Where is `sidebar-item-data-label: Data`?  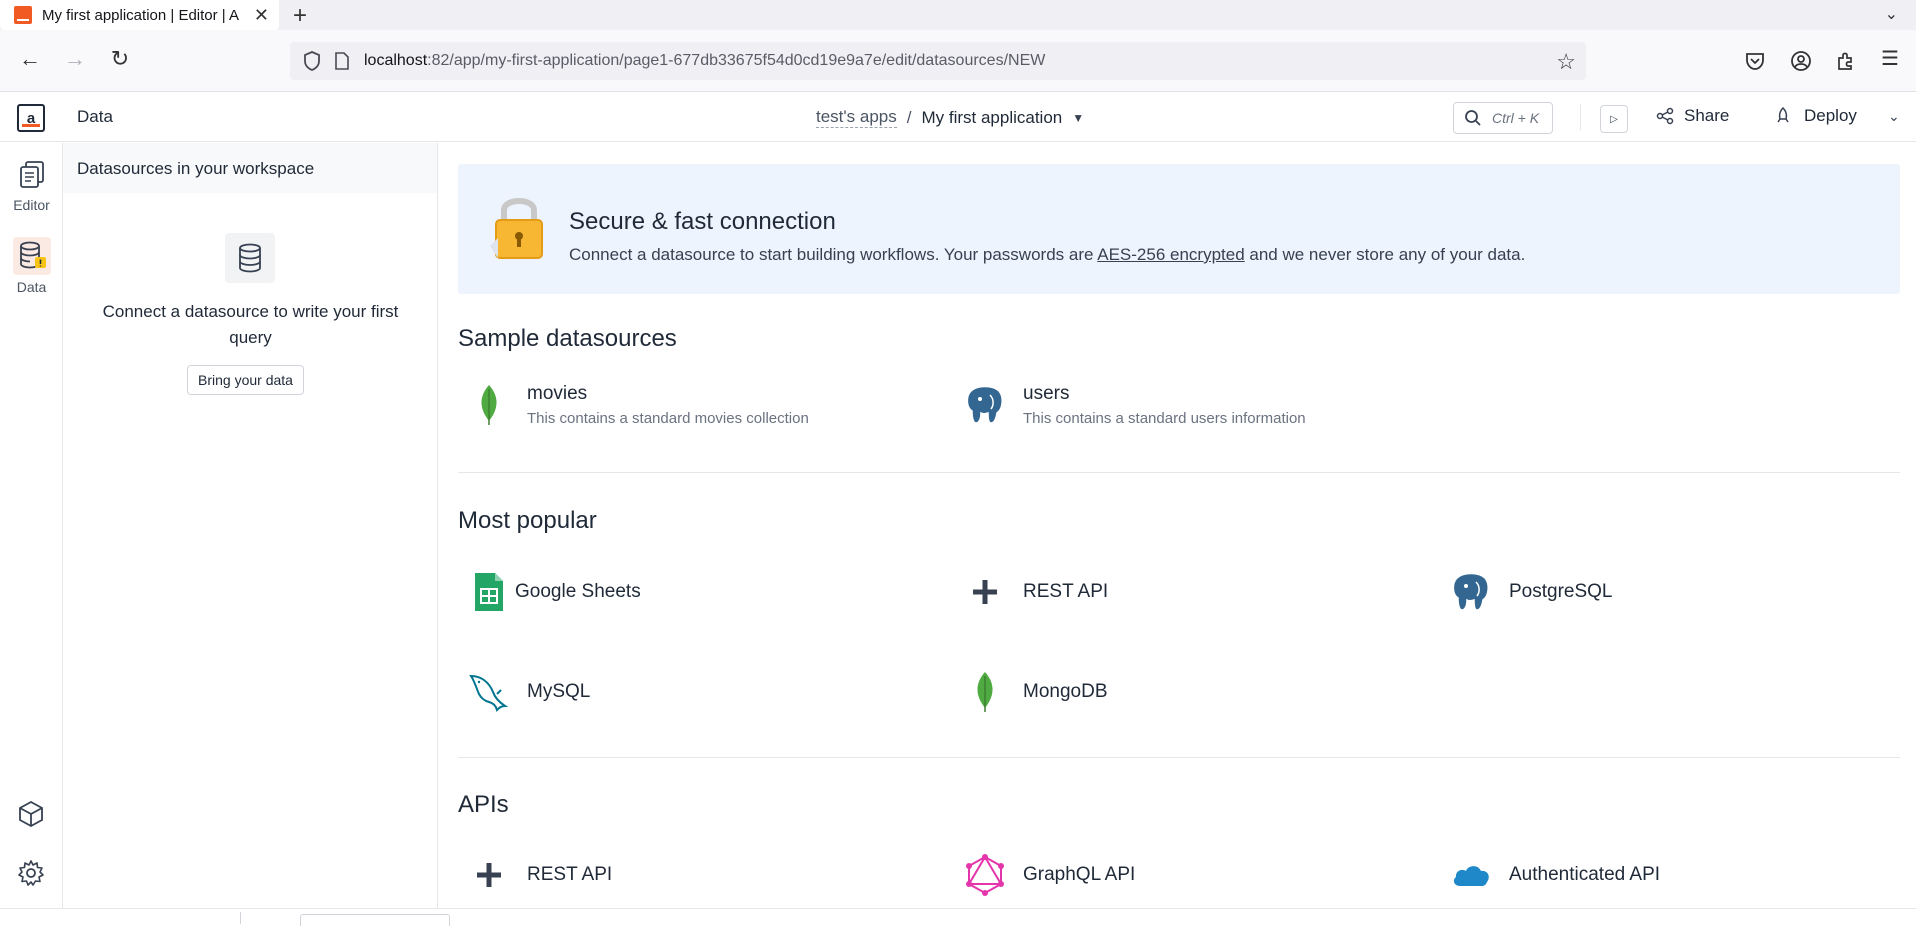 sidebar-item-data-label: Data is located at coordinates (31, 287).